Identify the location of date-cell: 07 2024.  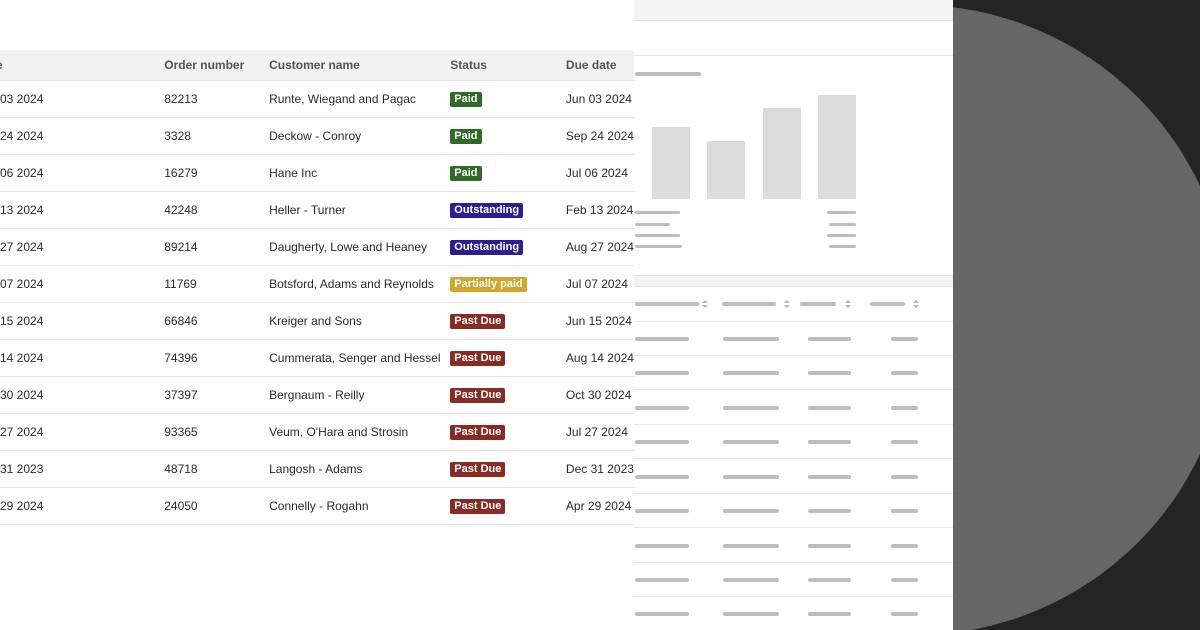
(82, 284).